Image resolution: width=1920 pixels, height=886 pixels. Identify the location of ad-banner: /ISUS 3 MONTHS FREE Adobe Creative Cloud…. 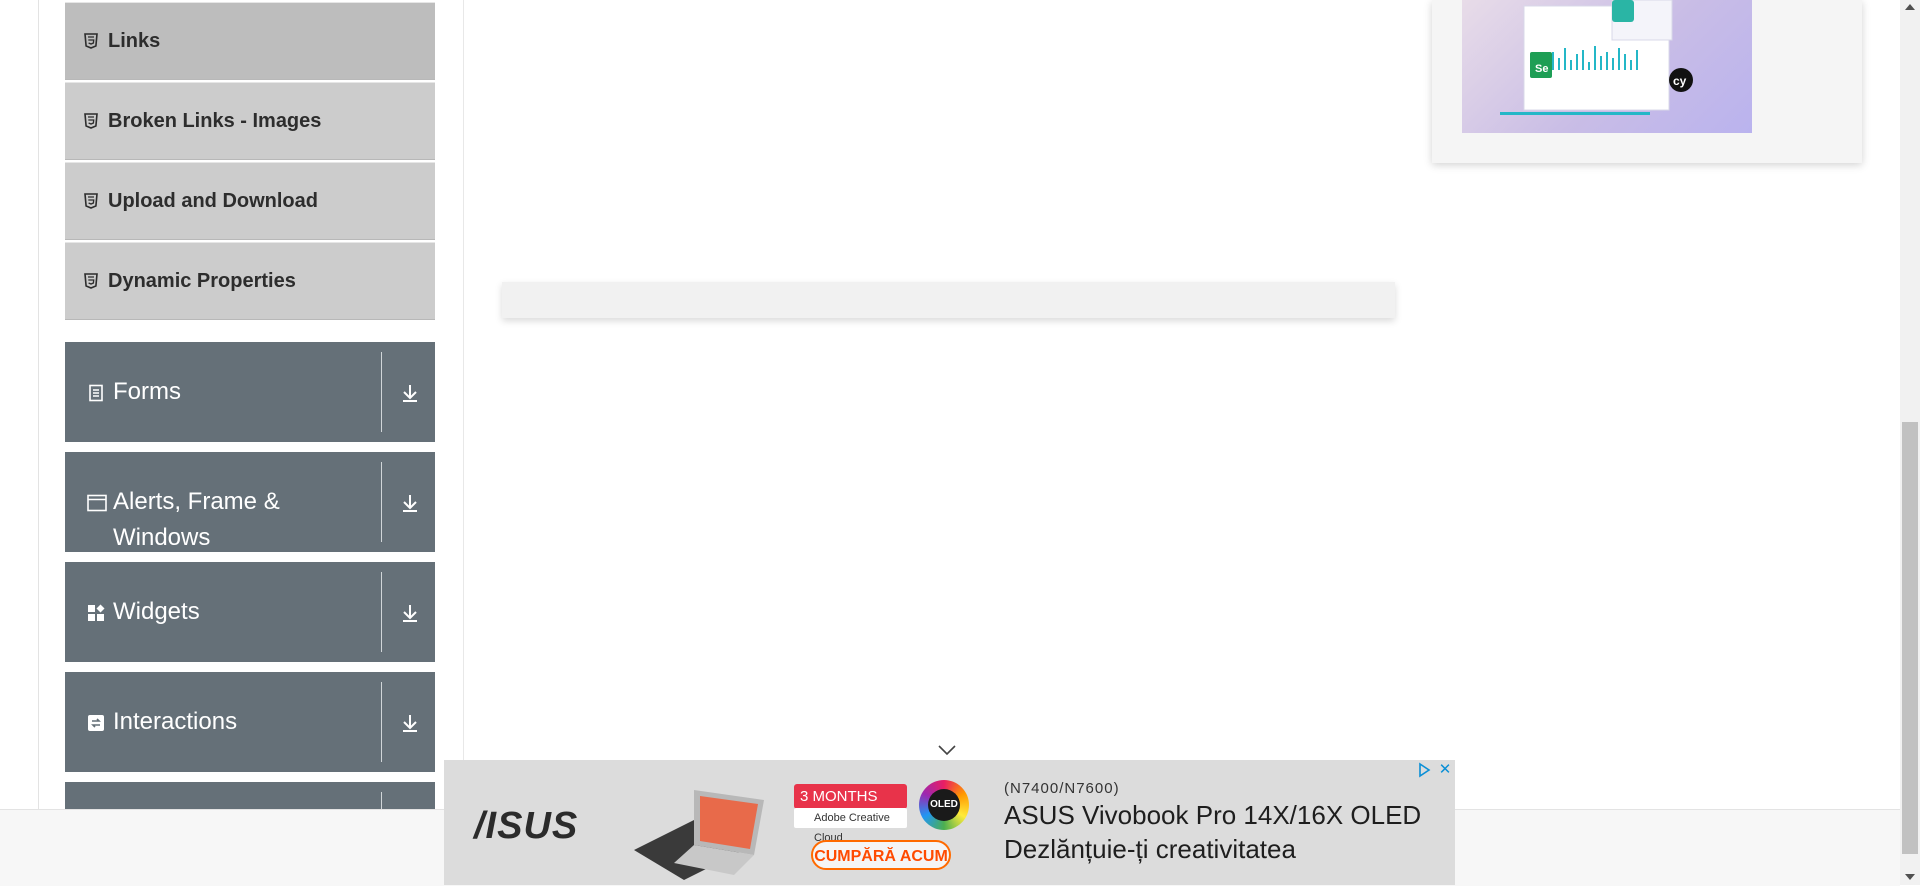
(949, 822).